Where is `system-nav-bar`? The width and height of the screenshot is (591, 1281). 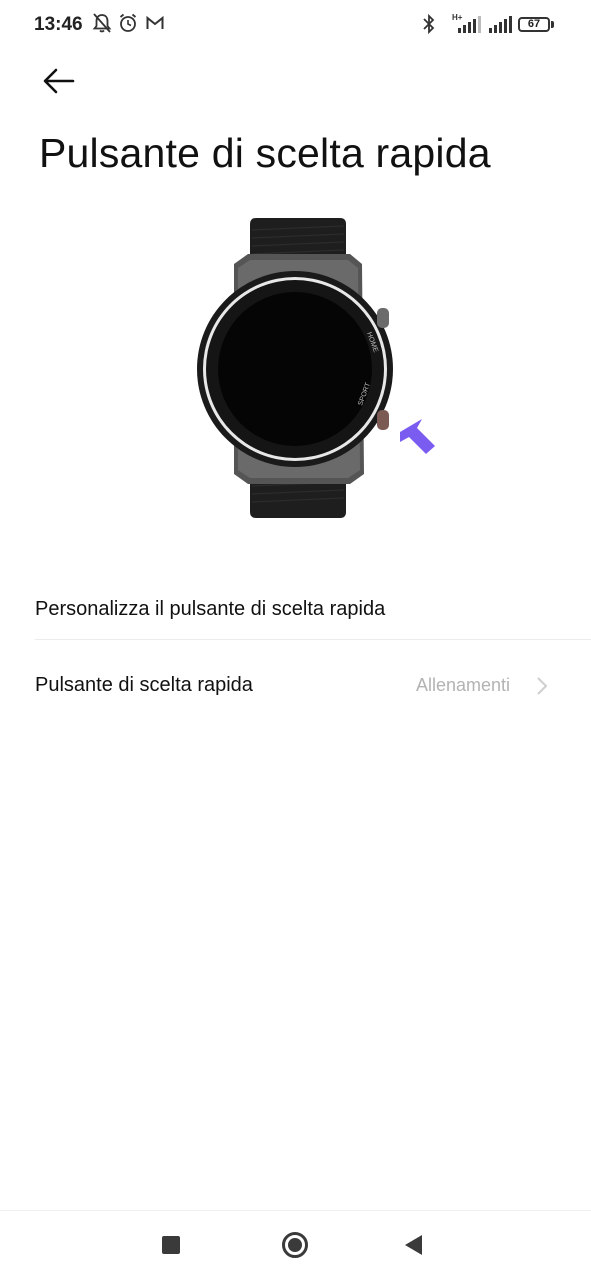
system-nav-bar is located at coordinates (295, 1245).